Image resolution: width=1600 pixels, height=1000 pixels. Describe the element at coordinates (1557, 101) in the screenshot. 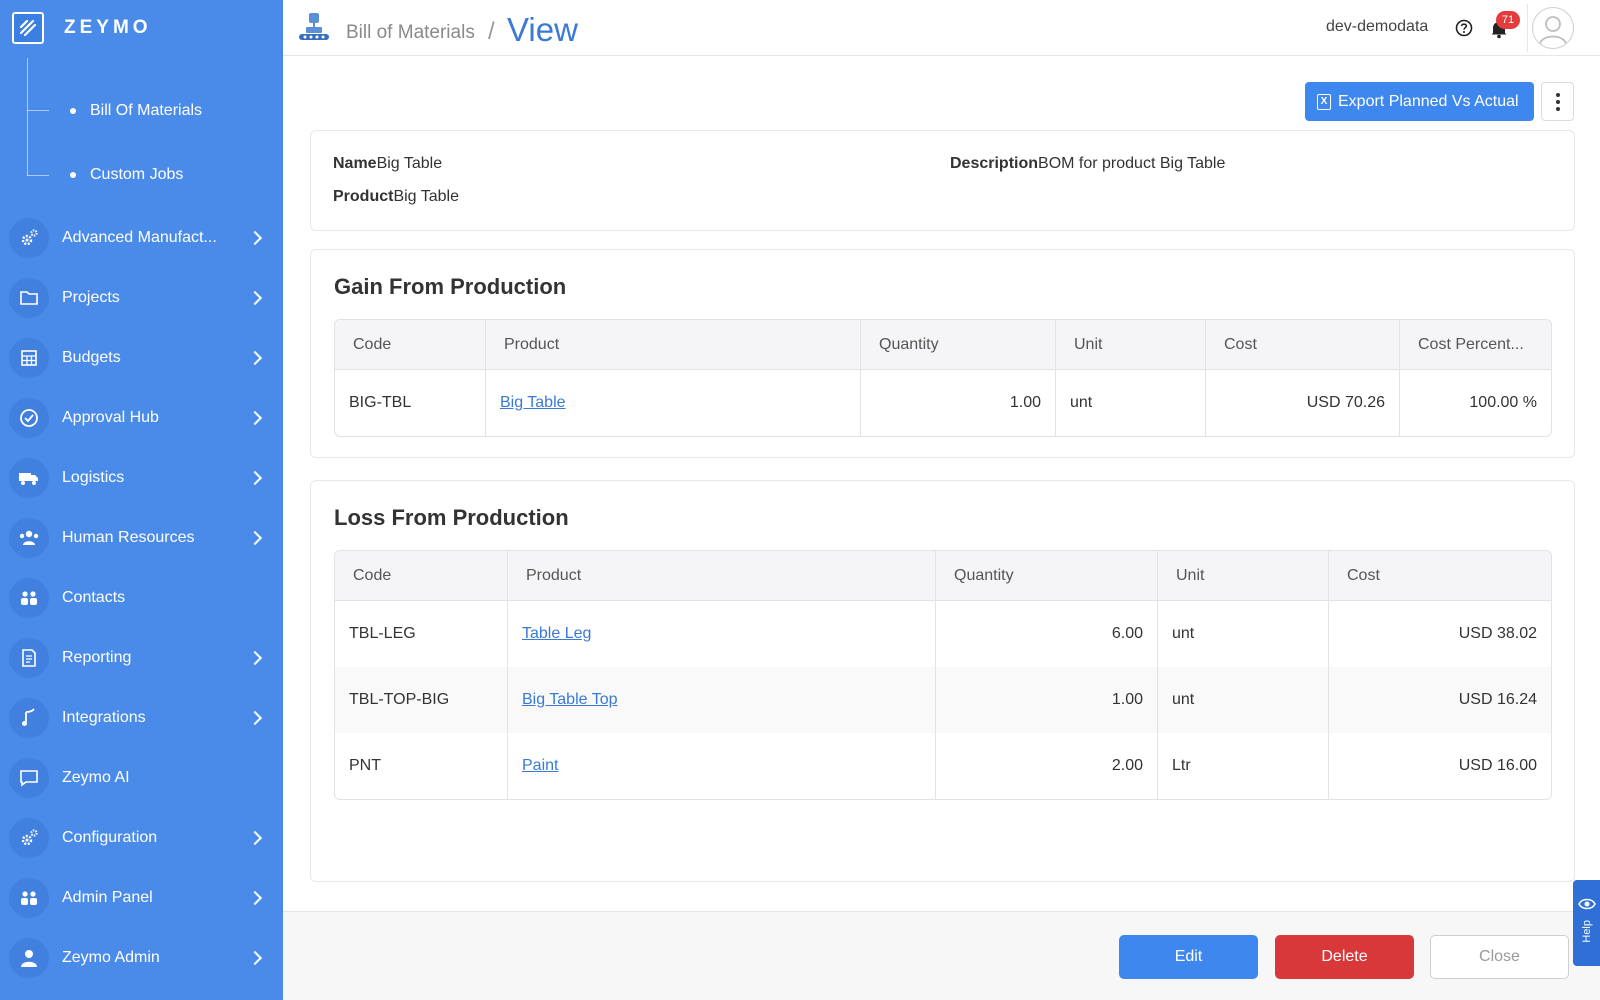

I see `more-options-button` at that location.